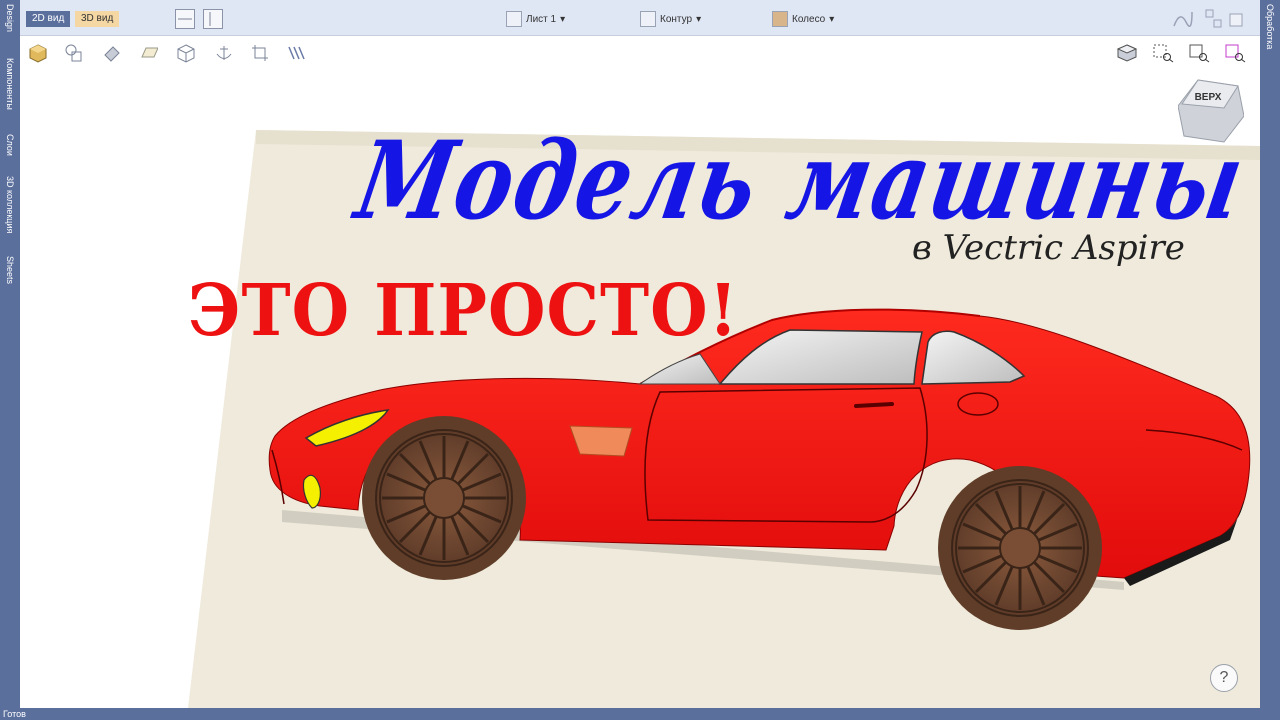 The image size is (1280, 720). I want to click on stack-icon, so click(1236, 20).